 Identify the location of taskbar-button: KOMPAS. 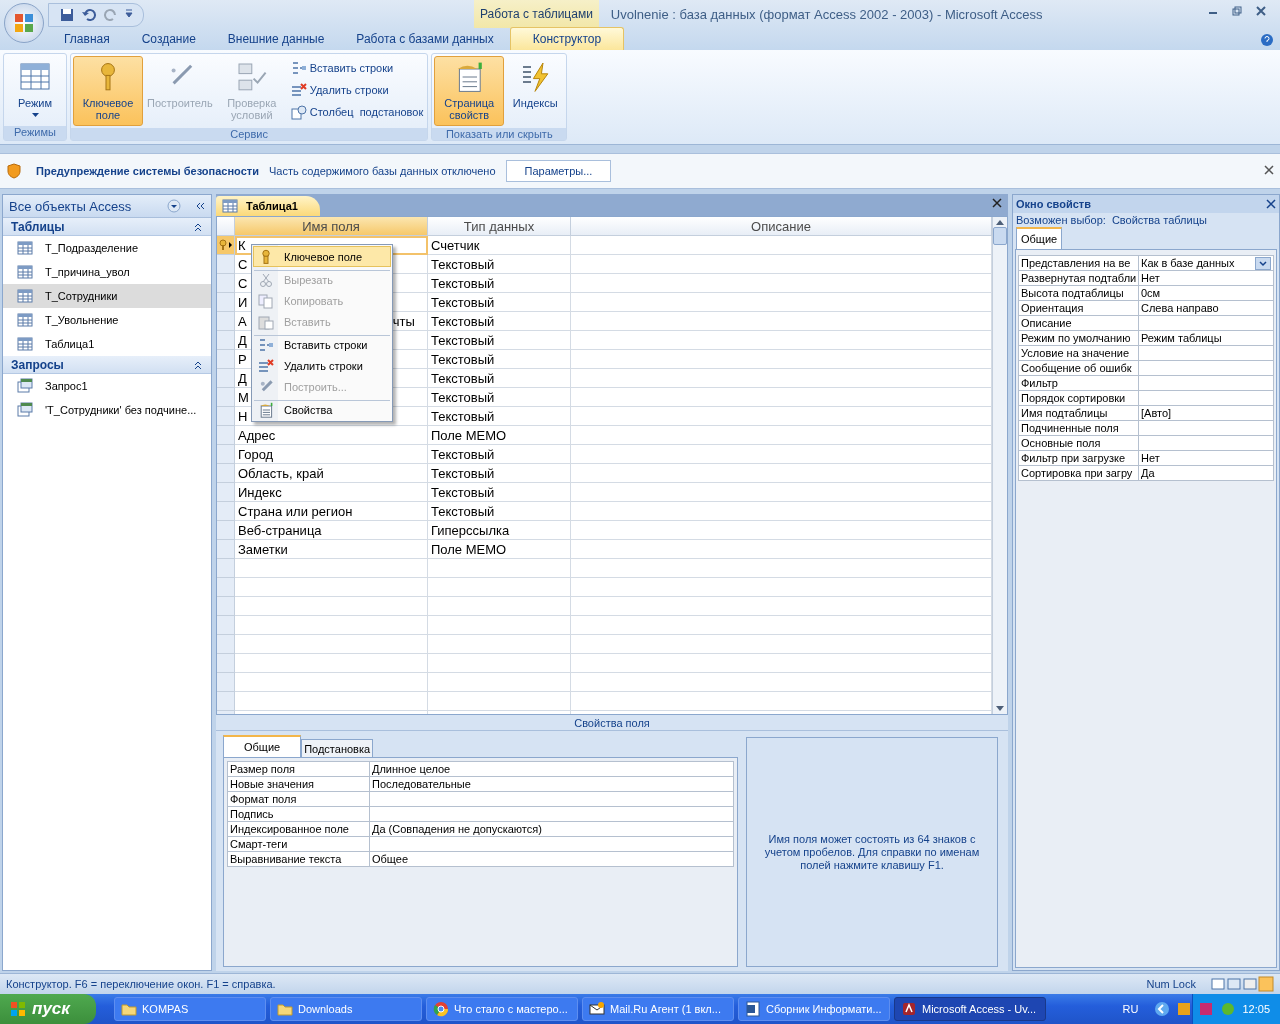
(190, 1009).